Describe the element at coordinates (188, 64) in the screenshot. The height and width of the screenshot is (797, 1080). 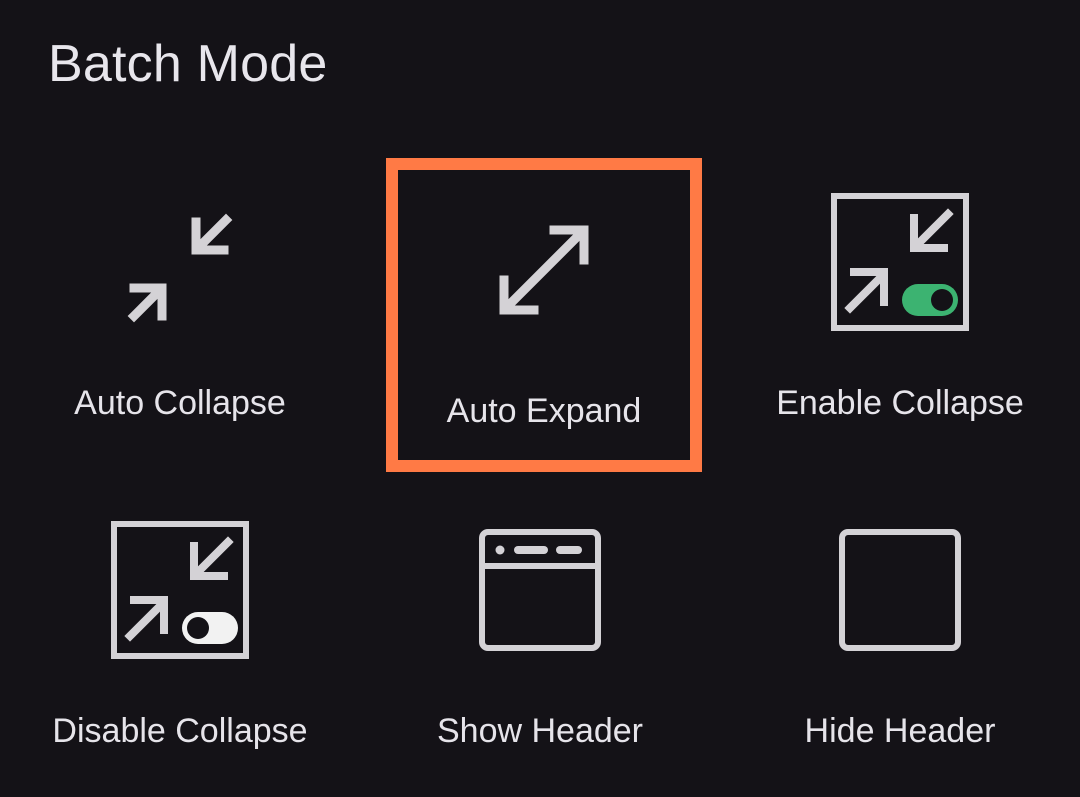
I see `page-title: Batch Mode` at that location.